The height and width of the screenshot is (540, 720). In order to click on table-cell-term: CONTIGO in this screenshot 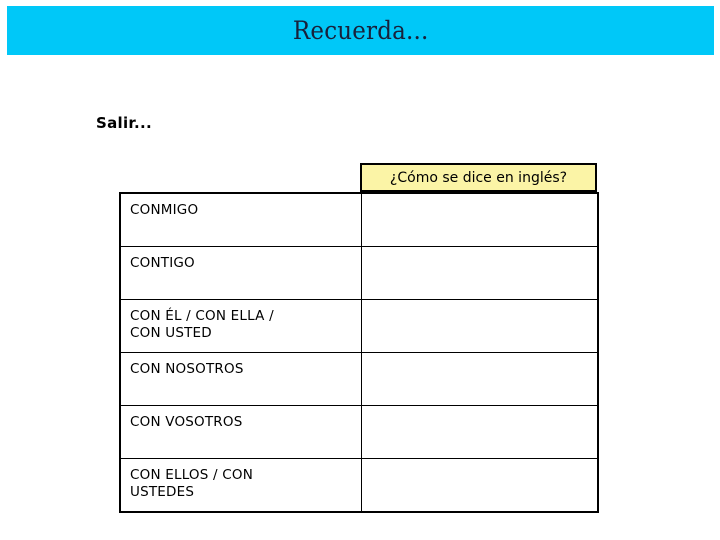, I will do `click(240, 272)`.